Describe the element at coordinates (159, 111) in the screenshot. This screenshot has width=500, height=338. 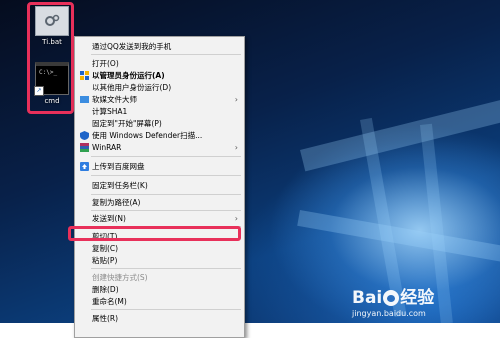
I see `menu-item-sha1: 计算SHA1` at that location.